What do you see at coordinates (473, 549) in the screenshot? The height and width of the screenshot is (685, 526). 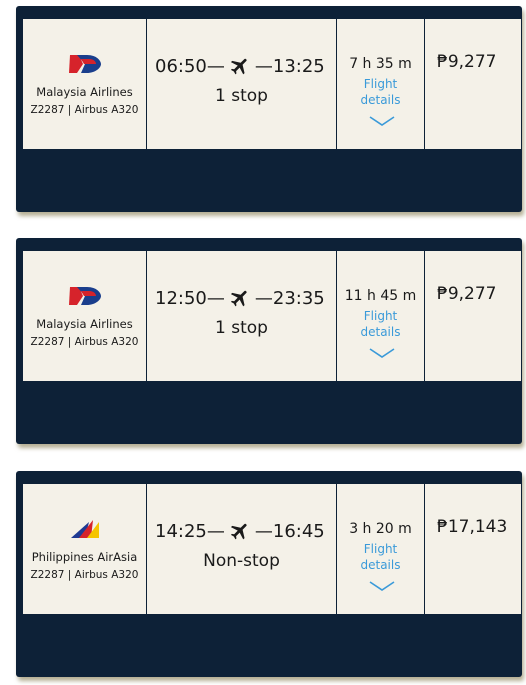 I see `price-column: ₱17,143` at bounding box center [473, 549].